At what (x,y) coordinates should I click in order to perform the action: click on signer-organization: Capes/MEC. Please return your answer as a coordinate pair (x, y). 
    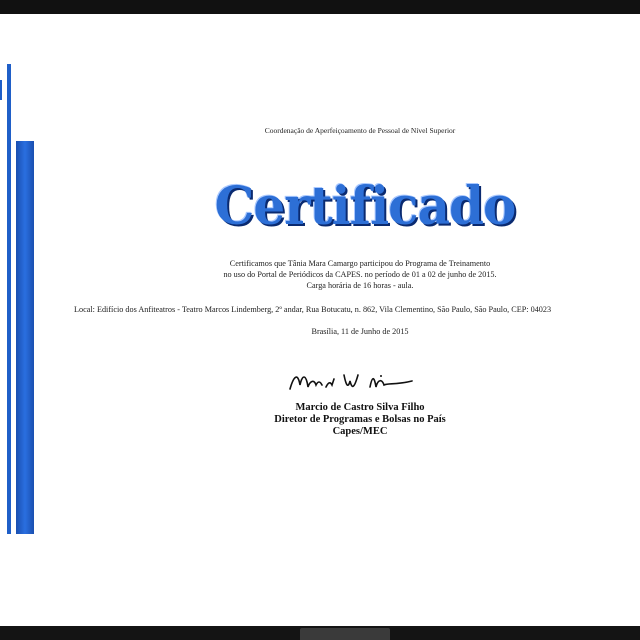
    Looking at the image, I should click on (360, 431).